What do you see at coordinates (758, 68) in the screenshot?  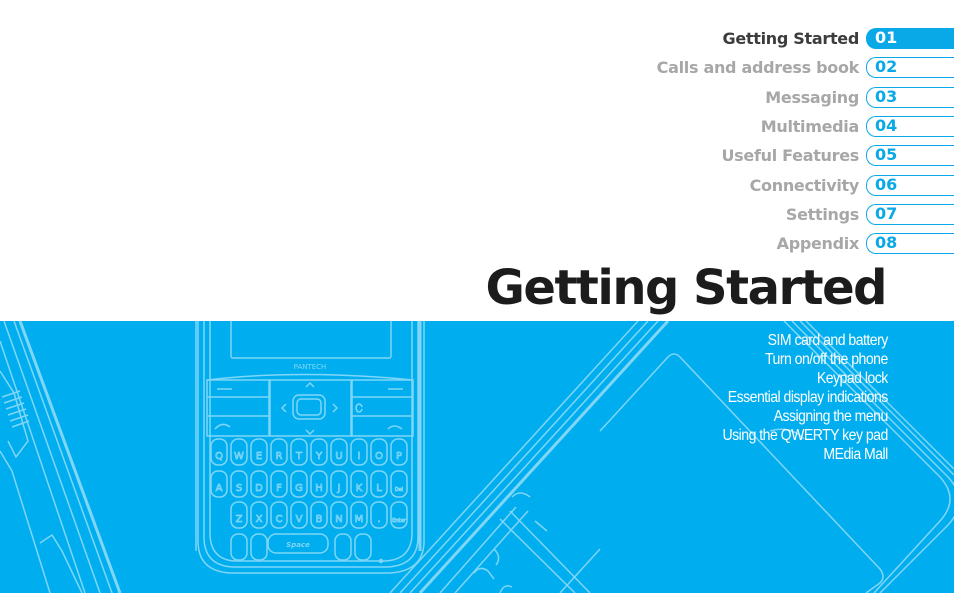 I see `toc-label: Calls and address book` at bounding box center [758, 68].